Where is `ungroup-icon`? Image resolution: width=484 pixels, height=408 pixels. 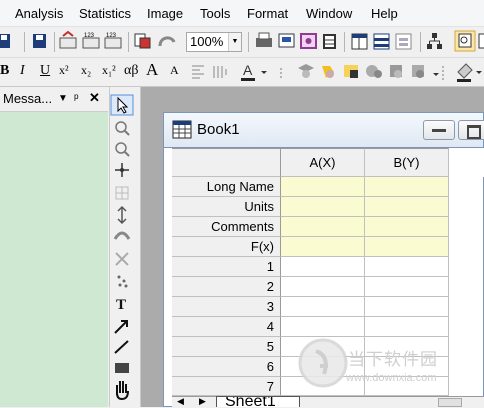
ungroup-icon is located at coordinates (351, 71).